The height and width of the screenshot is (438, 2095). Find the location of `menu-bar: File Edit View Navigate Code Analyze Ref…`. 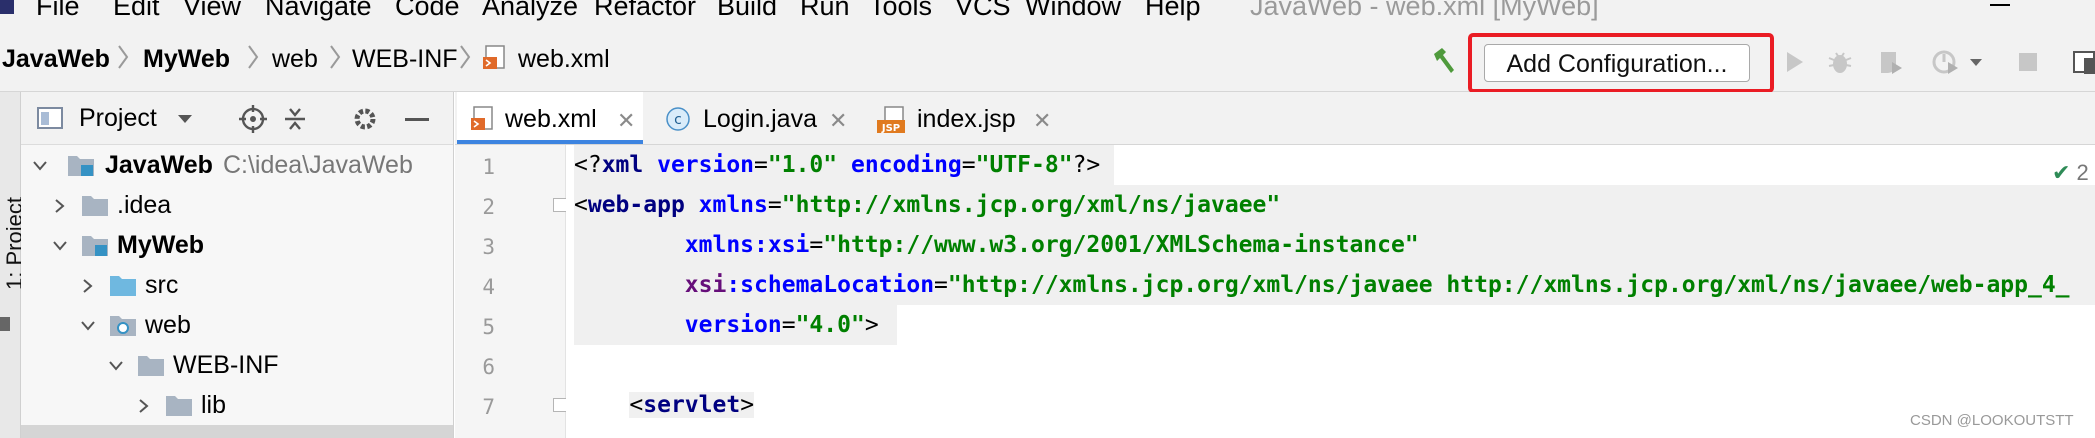

menu-bar: File Edit View Navigate Code Analyze Ref… is located at coordinates (1047, 12).